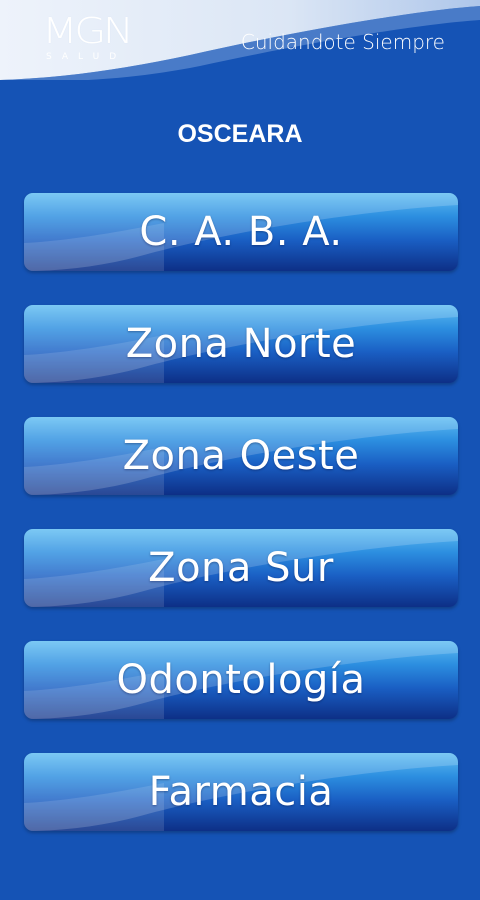  I want to click on menu-button-zona-sur: Zona Sur, so click(241, 568).